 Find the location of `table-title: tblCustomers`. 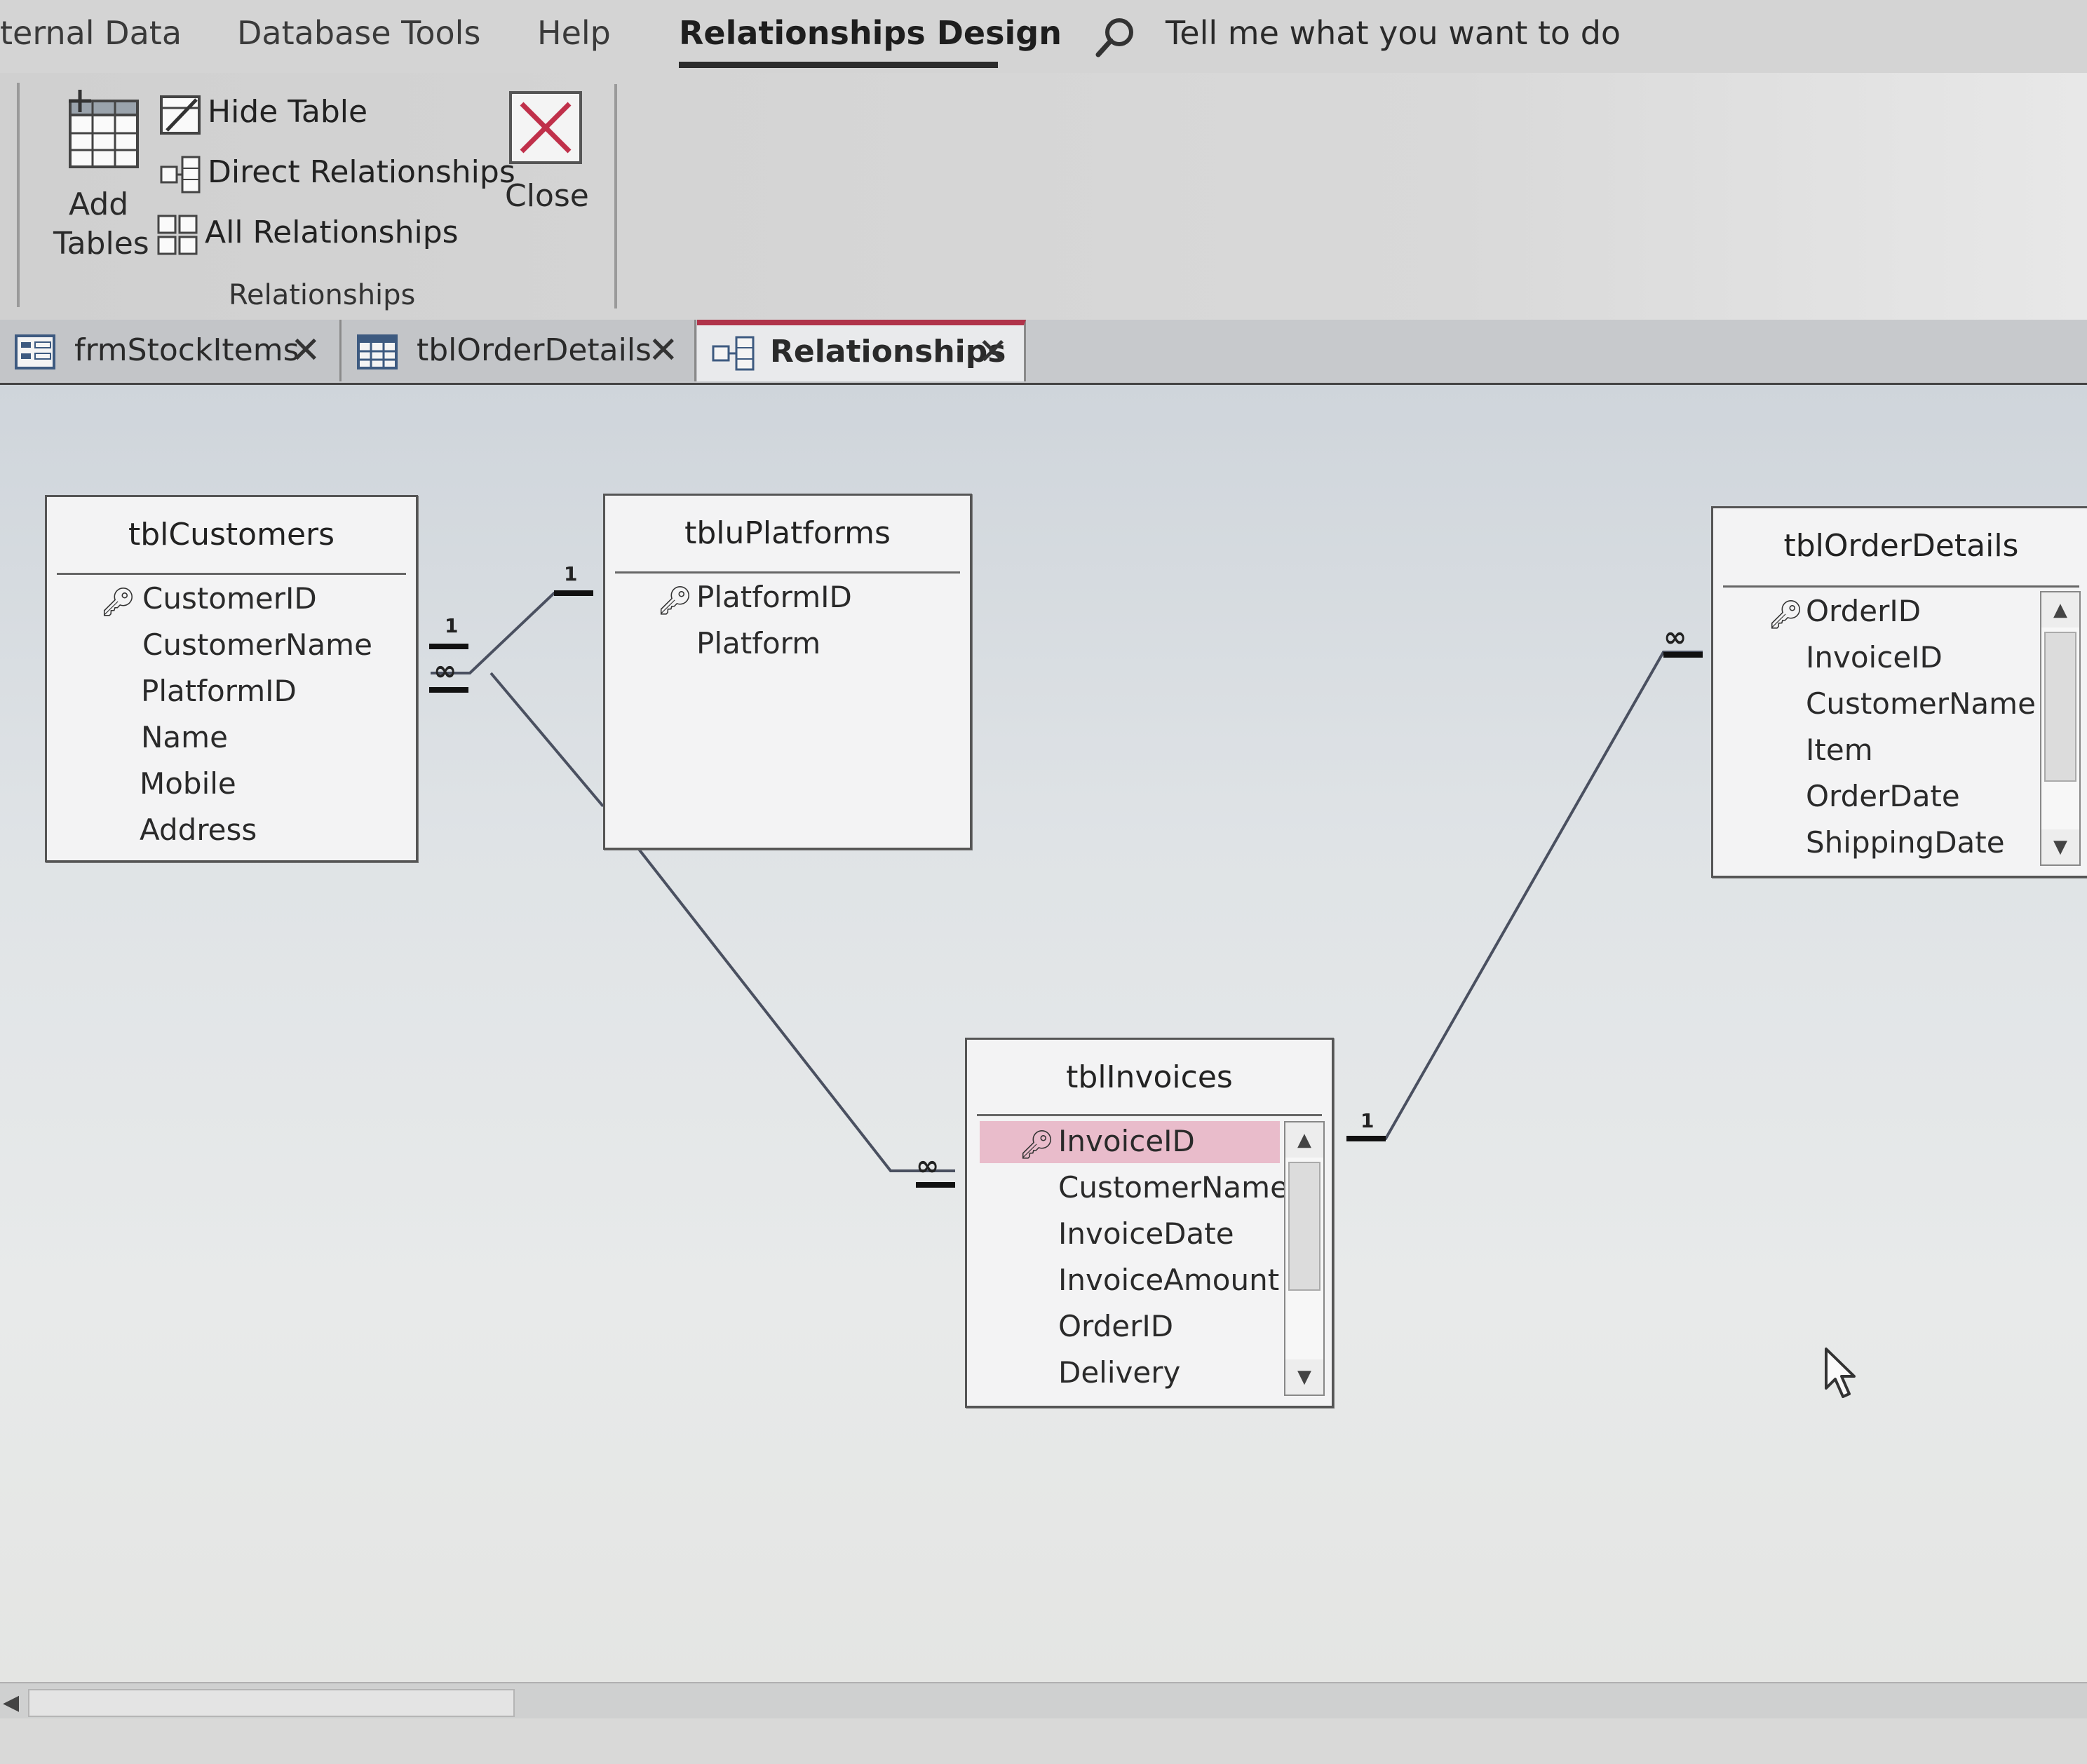

table-title: tblCustomers is located at coordinates (232, 534).